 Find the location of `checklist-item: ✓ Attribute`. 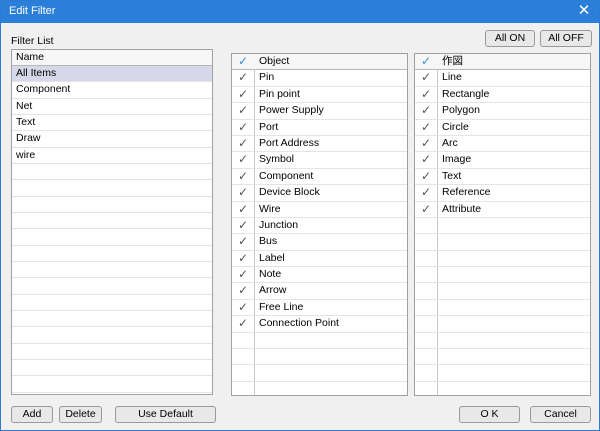

checklist-item: ✓ Attribute is located at coordinates (502, 210).